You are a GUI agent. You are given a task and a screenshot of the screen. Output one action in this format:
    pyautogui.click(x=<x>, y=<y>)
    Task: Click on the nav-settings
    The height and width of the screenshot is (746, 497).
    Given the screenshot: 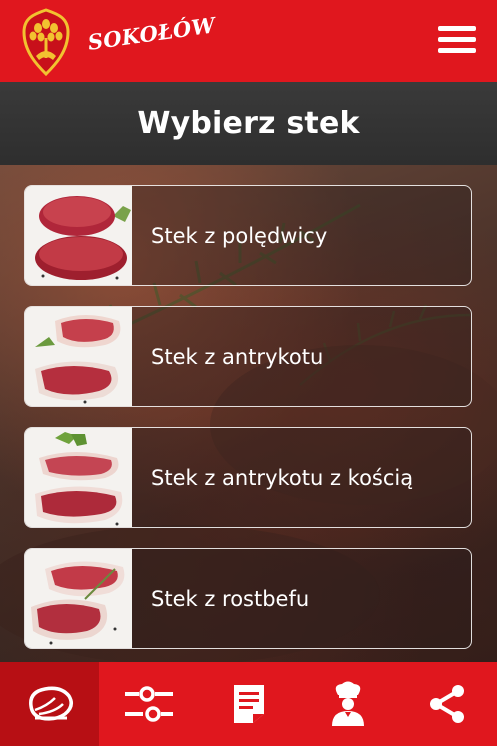 What is the action you would take?
    pyautogui.click(x=148, y=704)
    